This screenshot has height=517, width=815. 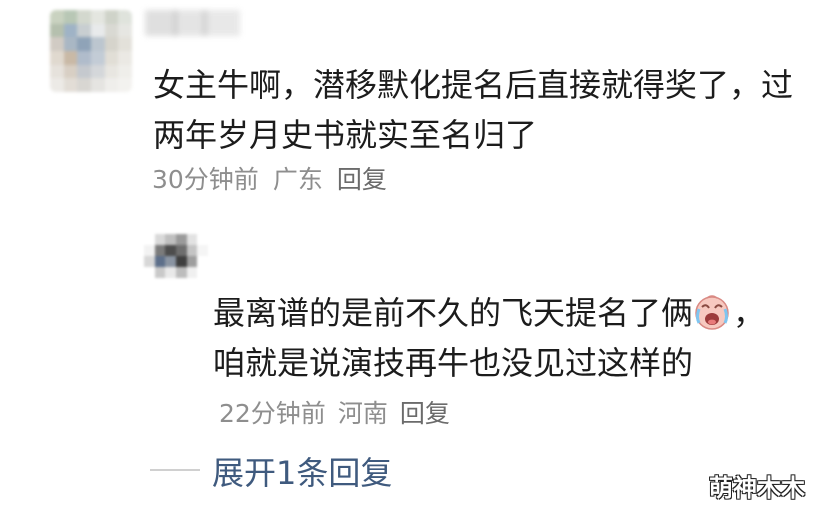 I want to click on crying-laughing-face-icon, so click(x=712, y=312).